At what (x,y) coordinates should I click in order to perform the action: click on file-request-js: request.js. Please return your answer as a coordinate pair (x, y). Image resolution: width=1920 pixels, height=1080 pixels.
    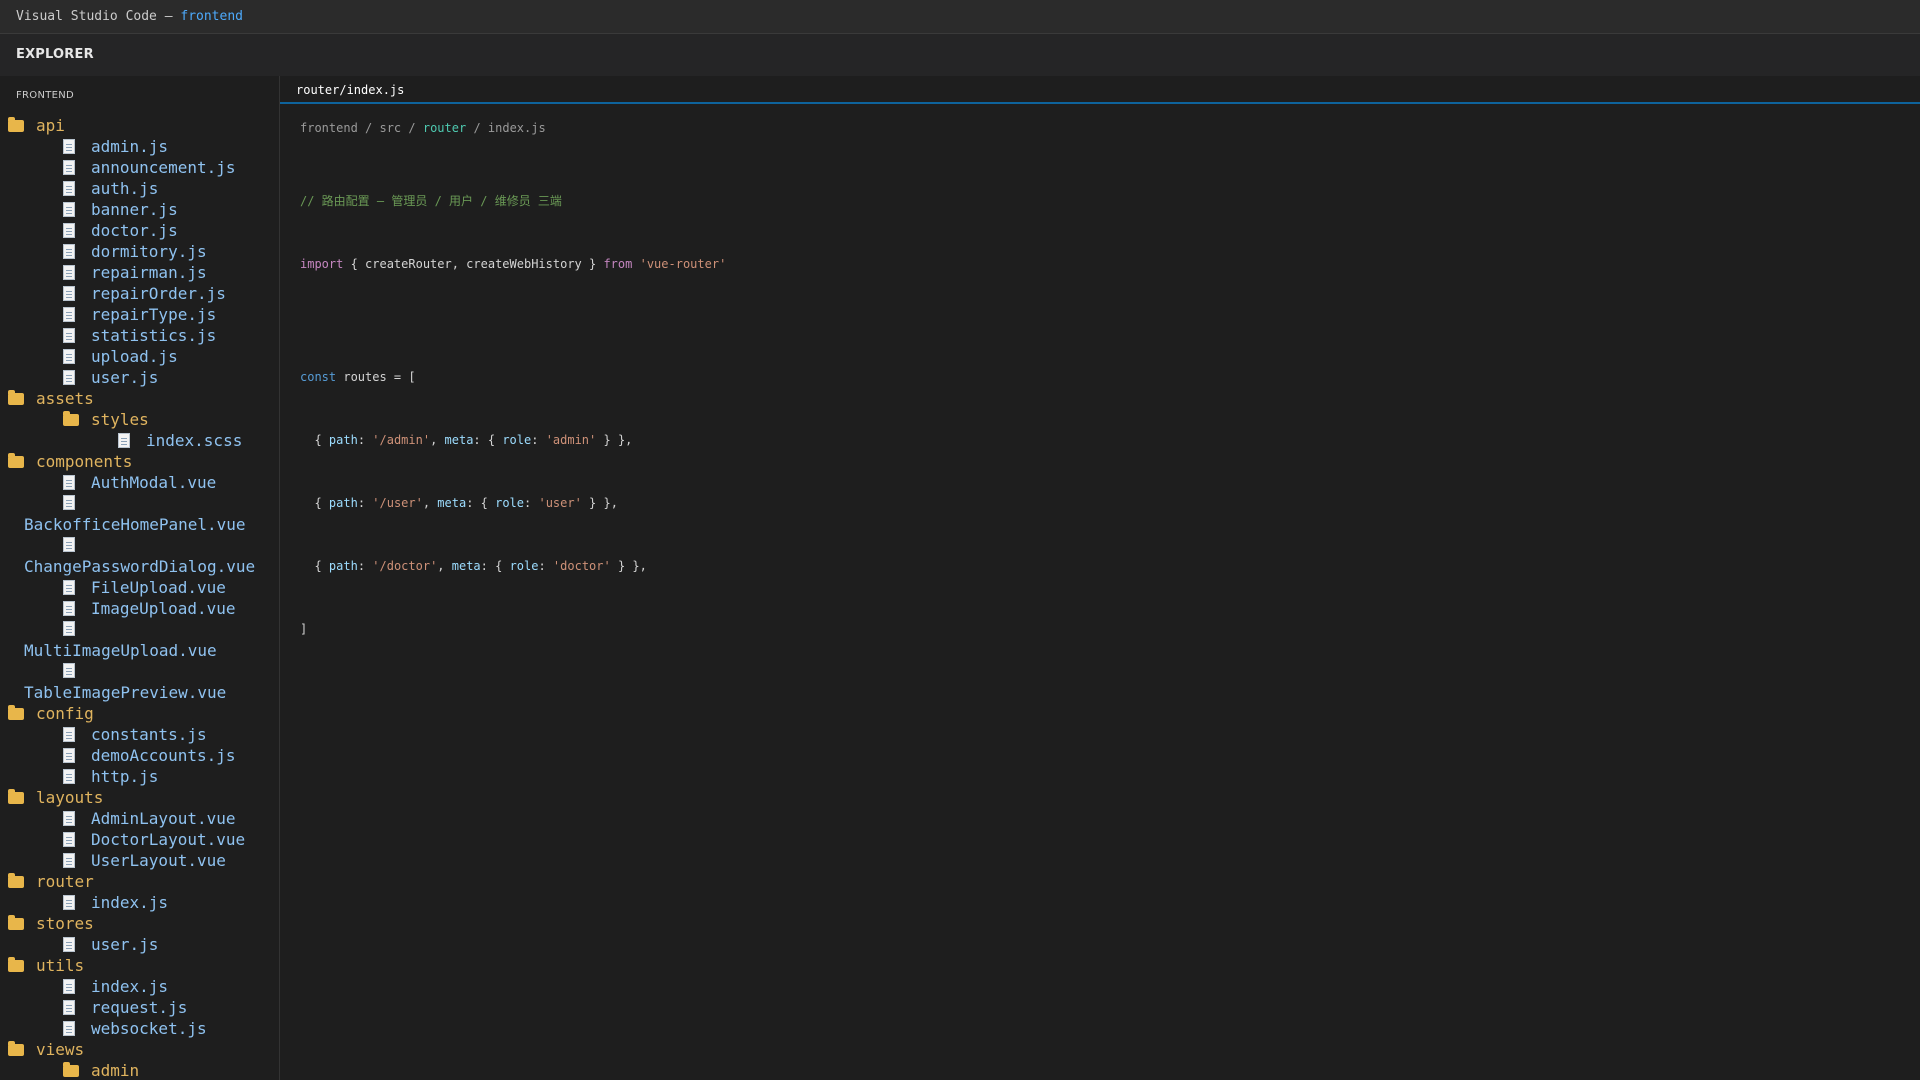
    Looking at the image, I should click on (139, 1007).